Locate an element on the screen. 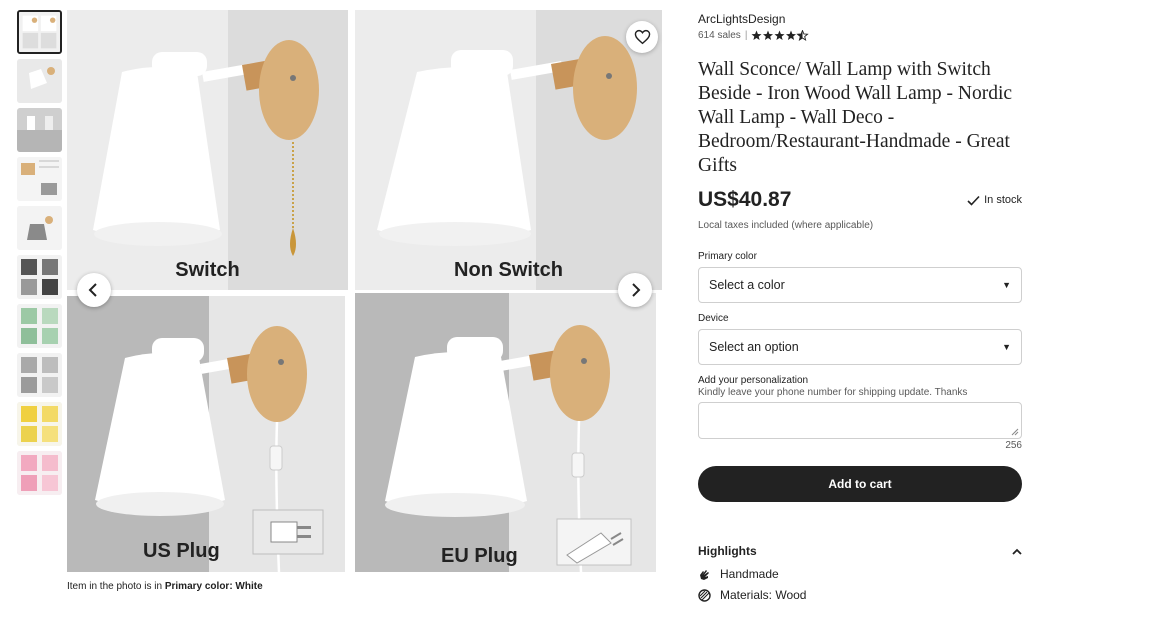 The image size is (1149, 617). shop-name-link: ArcLightsDesign is located at coordinates (860, 19).